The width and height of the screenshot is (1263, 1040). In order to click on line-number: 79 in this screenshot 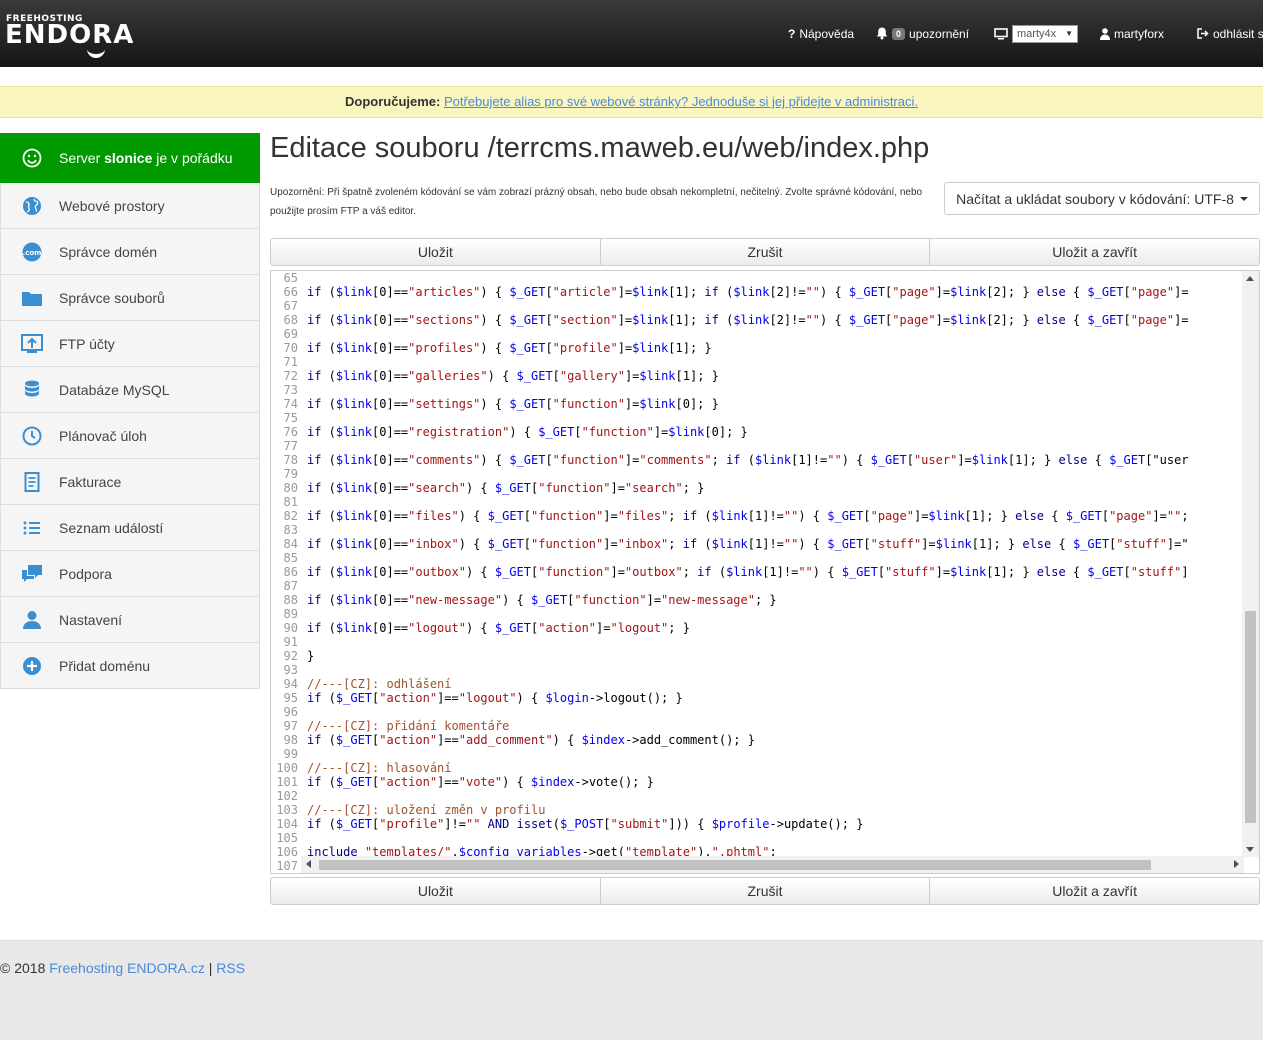, I will do `click(290, 474)`.